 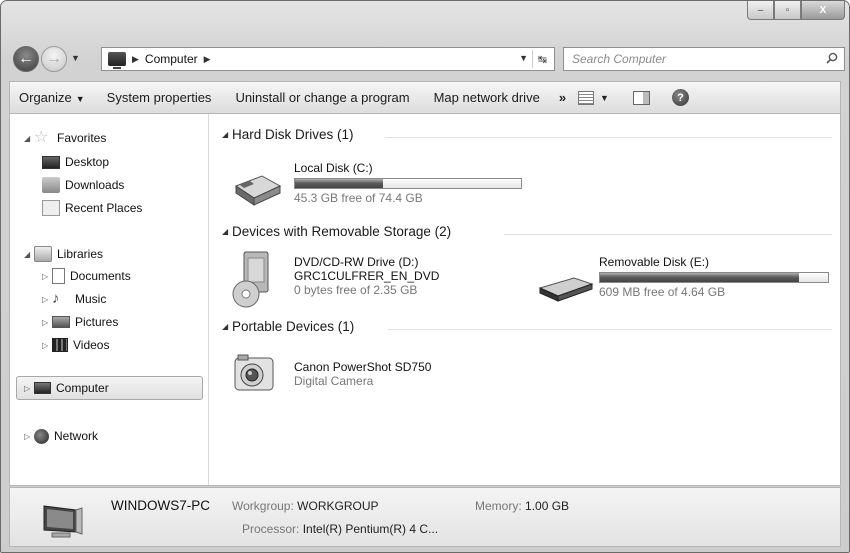 I want to click on navigation-row: ← → ▼ ▶ Computer ▶ ▼ ↹, so click(x=425, y=58).